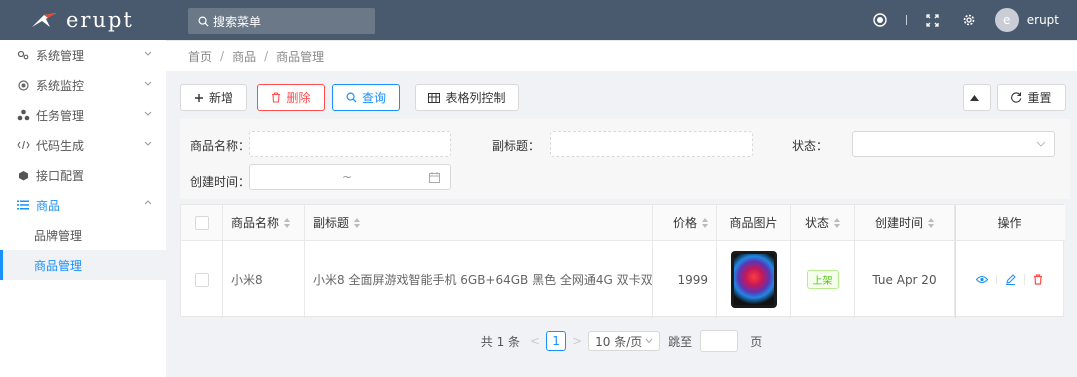 This screenshot has height=377, width=1077. I want to click on created-filter-label: 创建时间：, so click(220, 182).